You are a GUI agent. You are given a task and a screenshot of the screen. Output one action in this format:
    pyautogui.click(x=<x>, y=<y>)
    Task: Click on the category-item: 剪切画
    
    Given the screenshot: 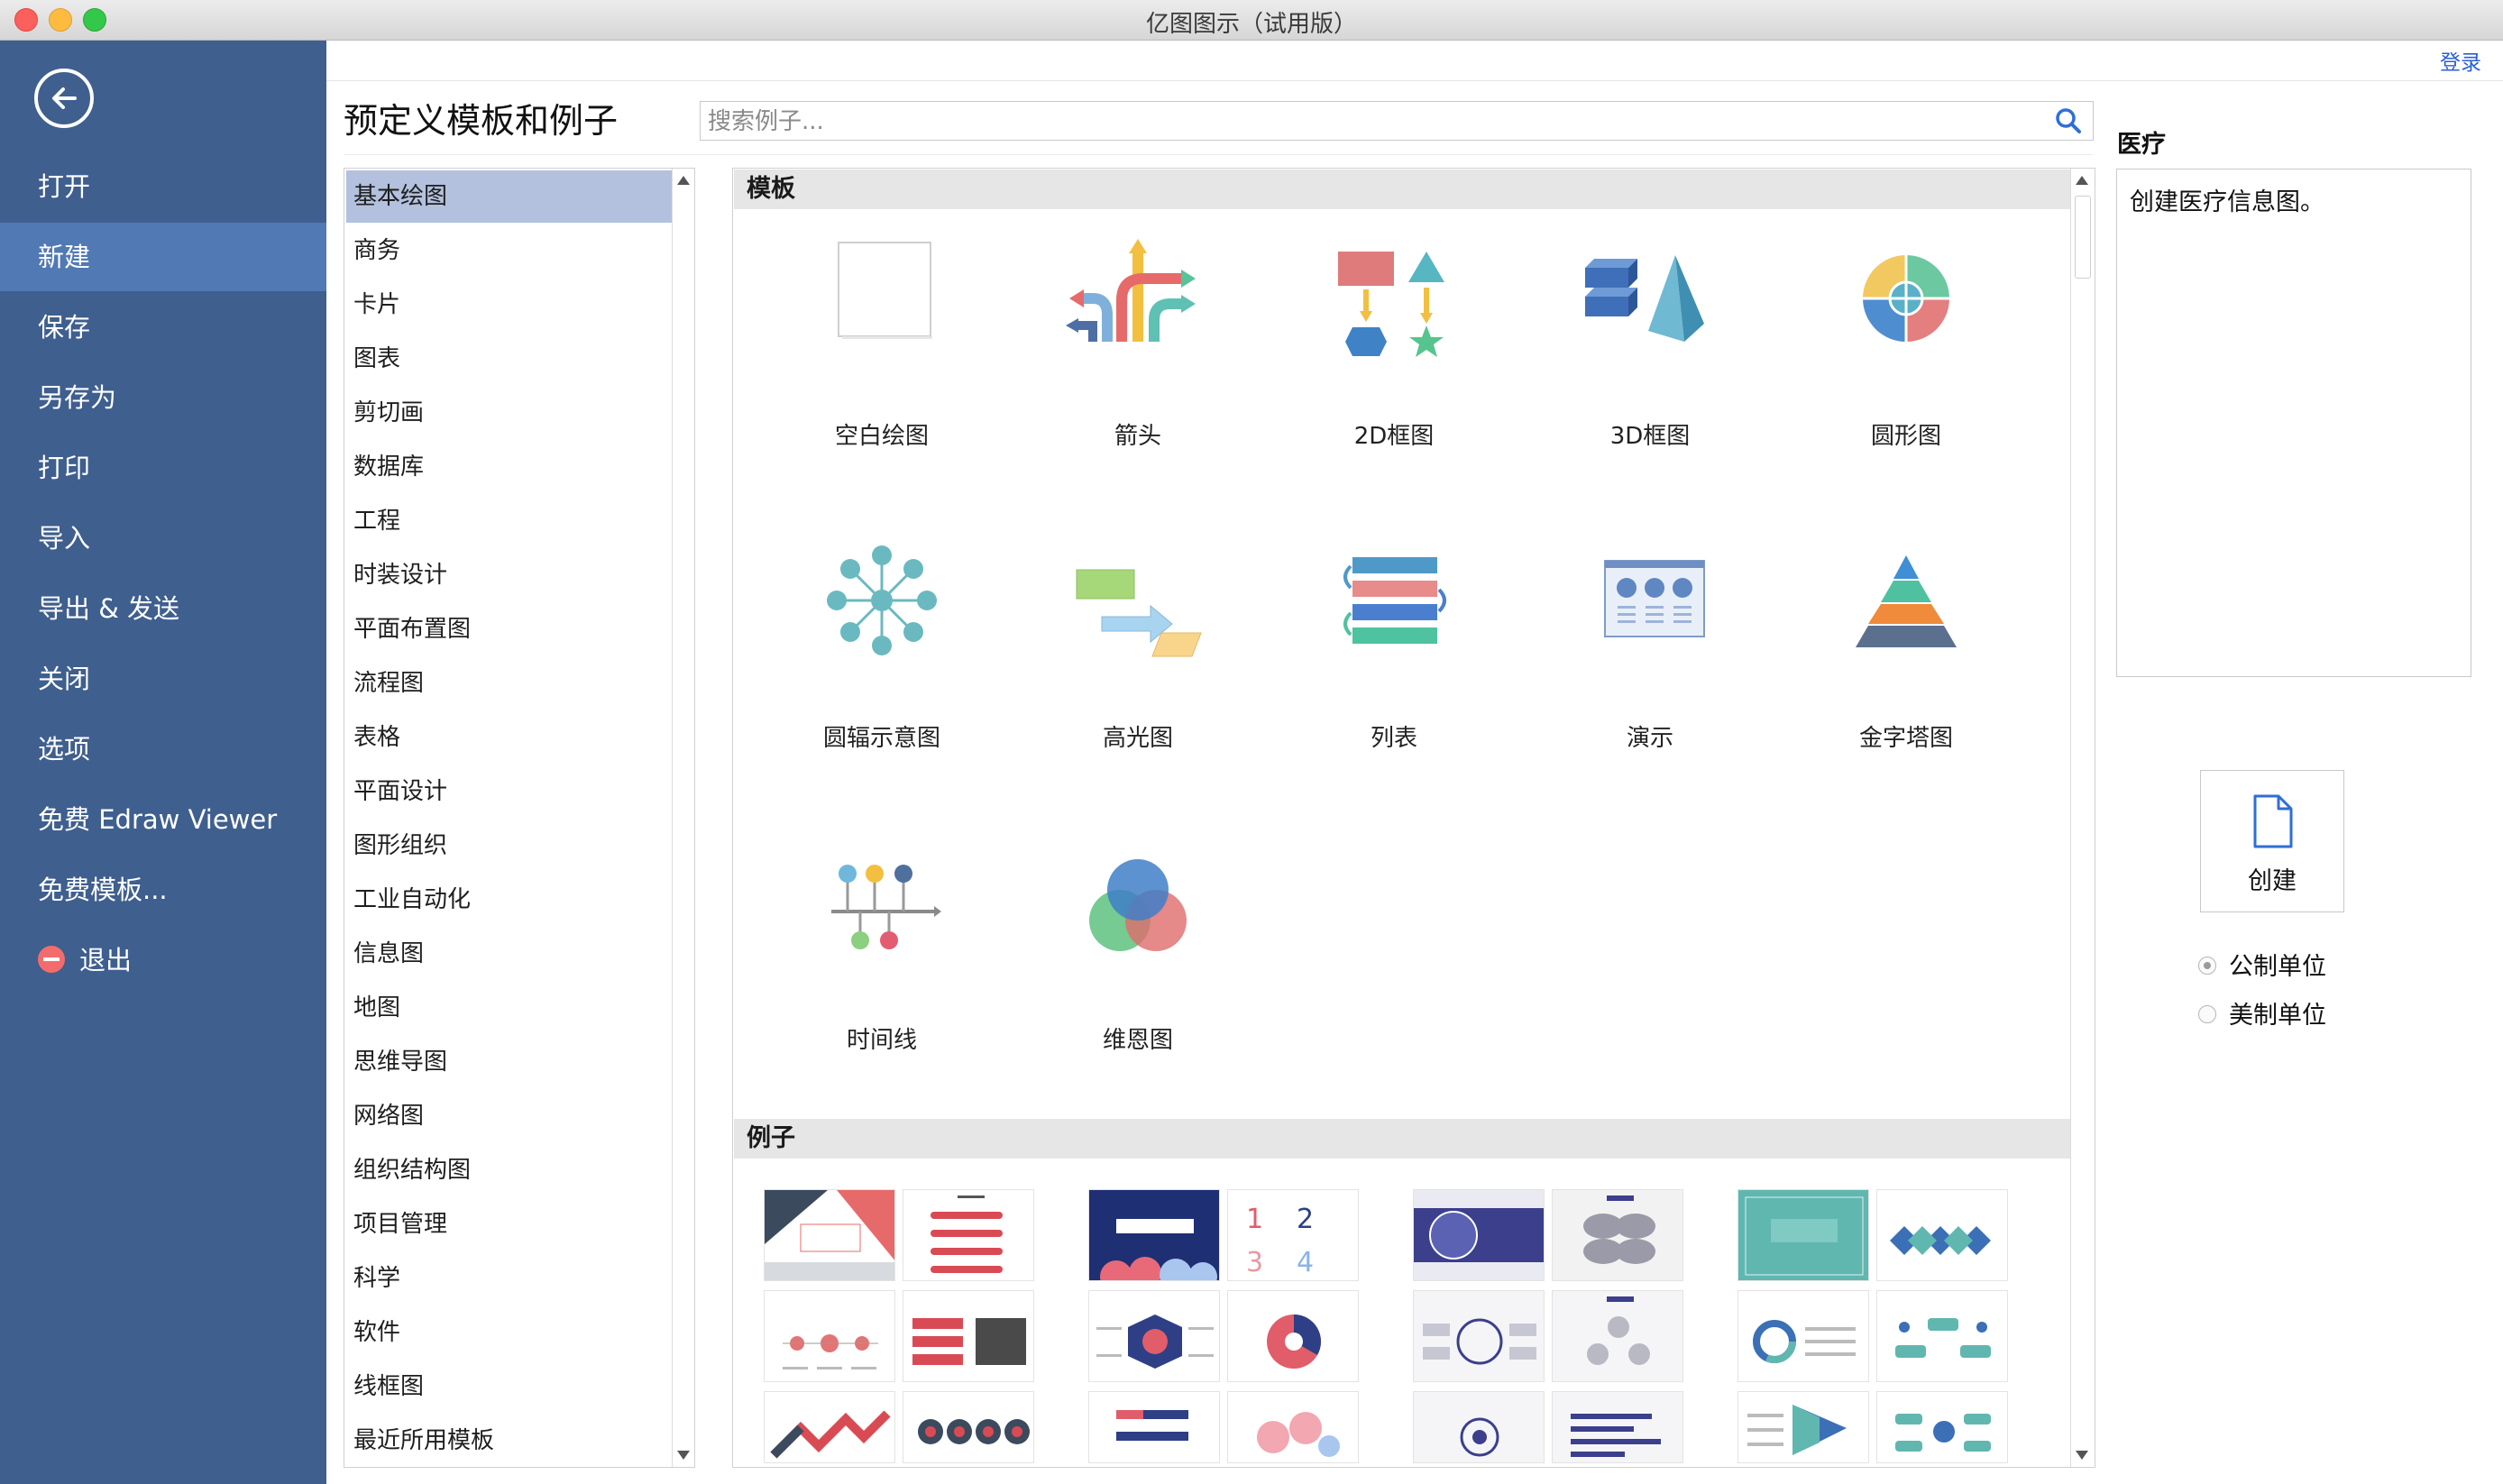 What is the action you would take?
    pyautogui.click(x=518, y=413)
    